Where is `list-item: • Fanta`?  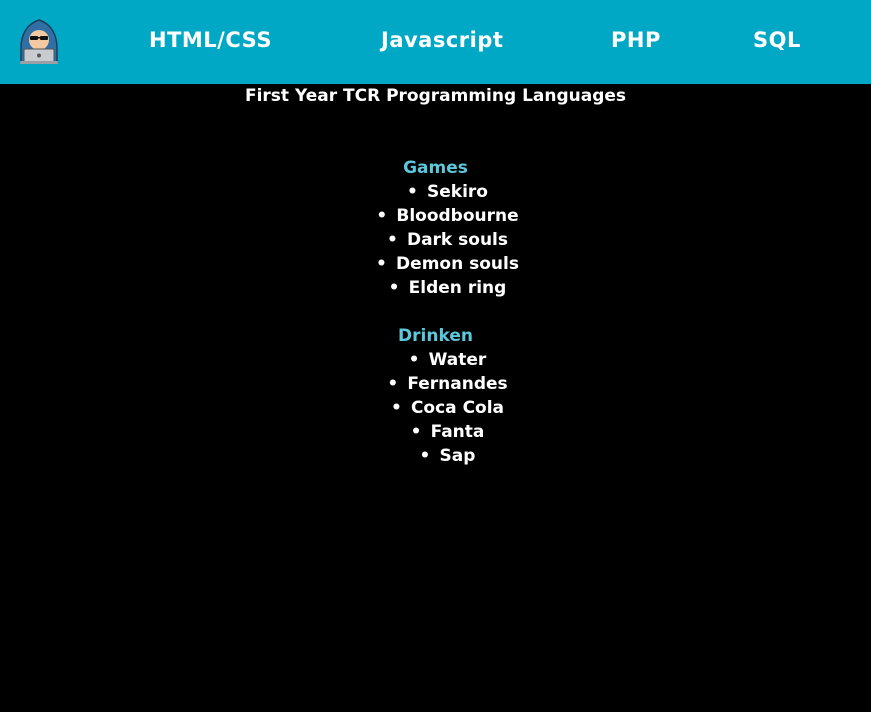 list-item: • Fanta is located at coordinates (447, 432).